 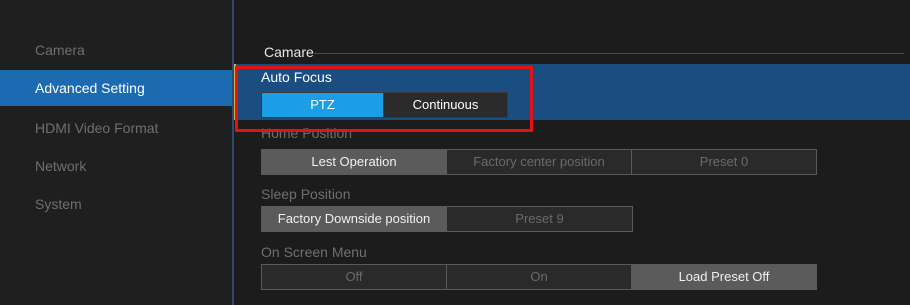 I want to click on sidebar-item-camera: Camera, so click(x=116, y=50).